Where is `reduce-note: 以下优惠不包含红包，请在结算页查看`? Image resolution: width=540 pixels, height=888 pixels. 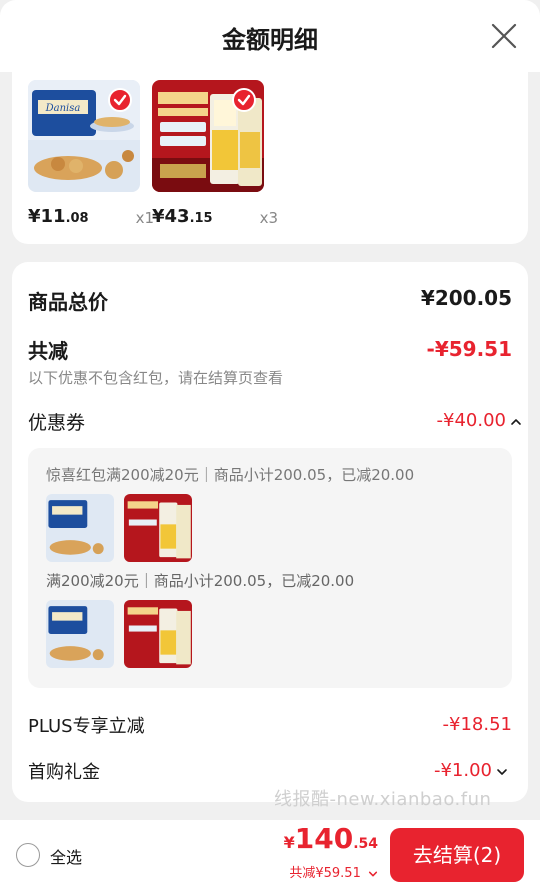
reduce-note: 以下优惠不包含红包，请在结算页查看 is located at coordinates (156, 378).